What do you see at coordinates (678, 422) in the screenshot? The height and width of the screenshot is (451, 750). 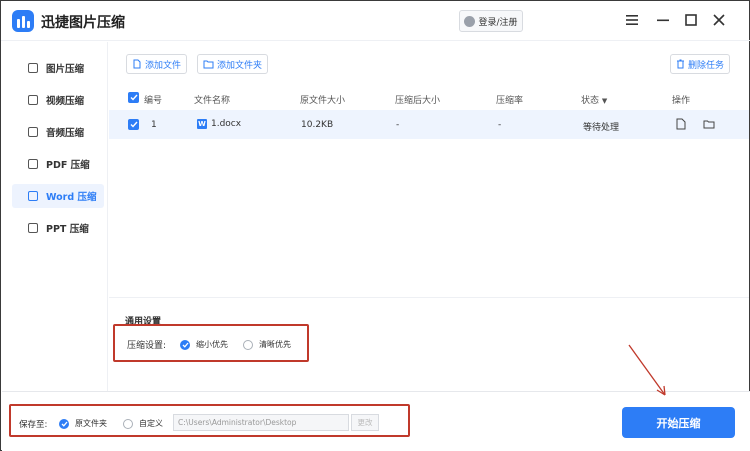 I see `start-compress-button: 开始压缩` at bounding box center [678, 422].